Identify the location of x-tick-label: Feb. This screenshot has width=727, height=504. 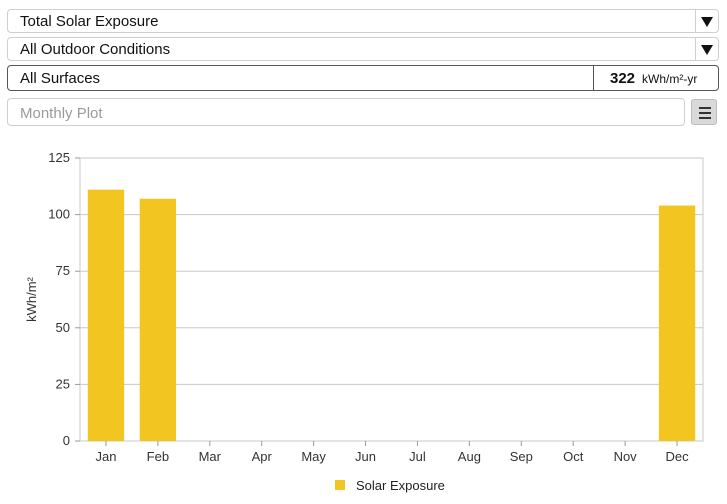
(158, 456).